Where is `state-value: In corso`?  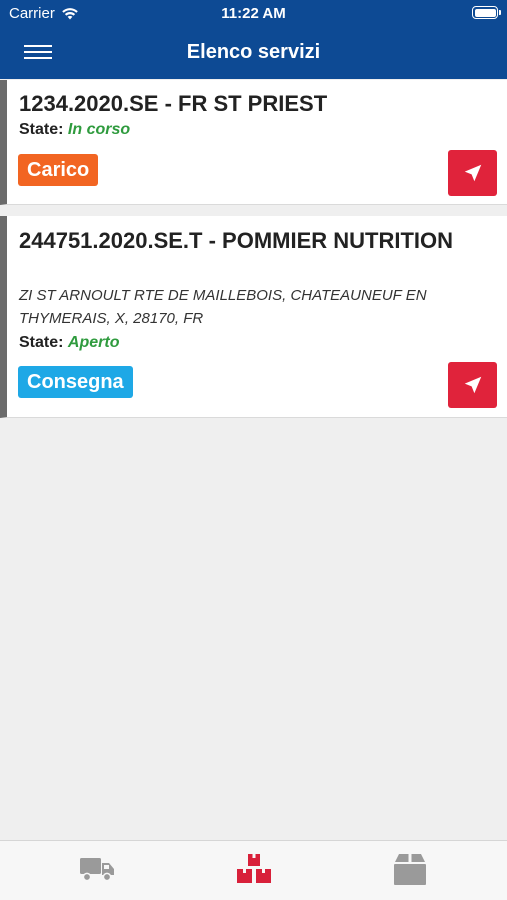
state-value: In corso is located at coordinates (99, 129).